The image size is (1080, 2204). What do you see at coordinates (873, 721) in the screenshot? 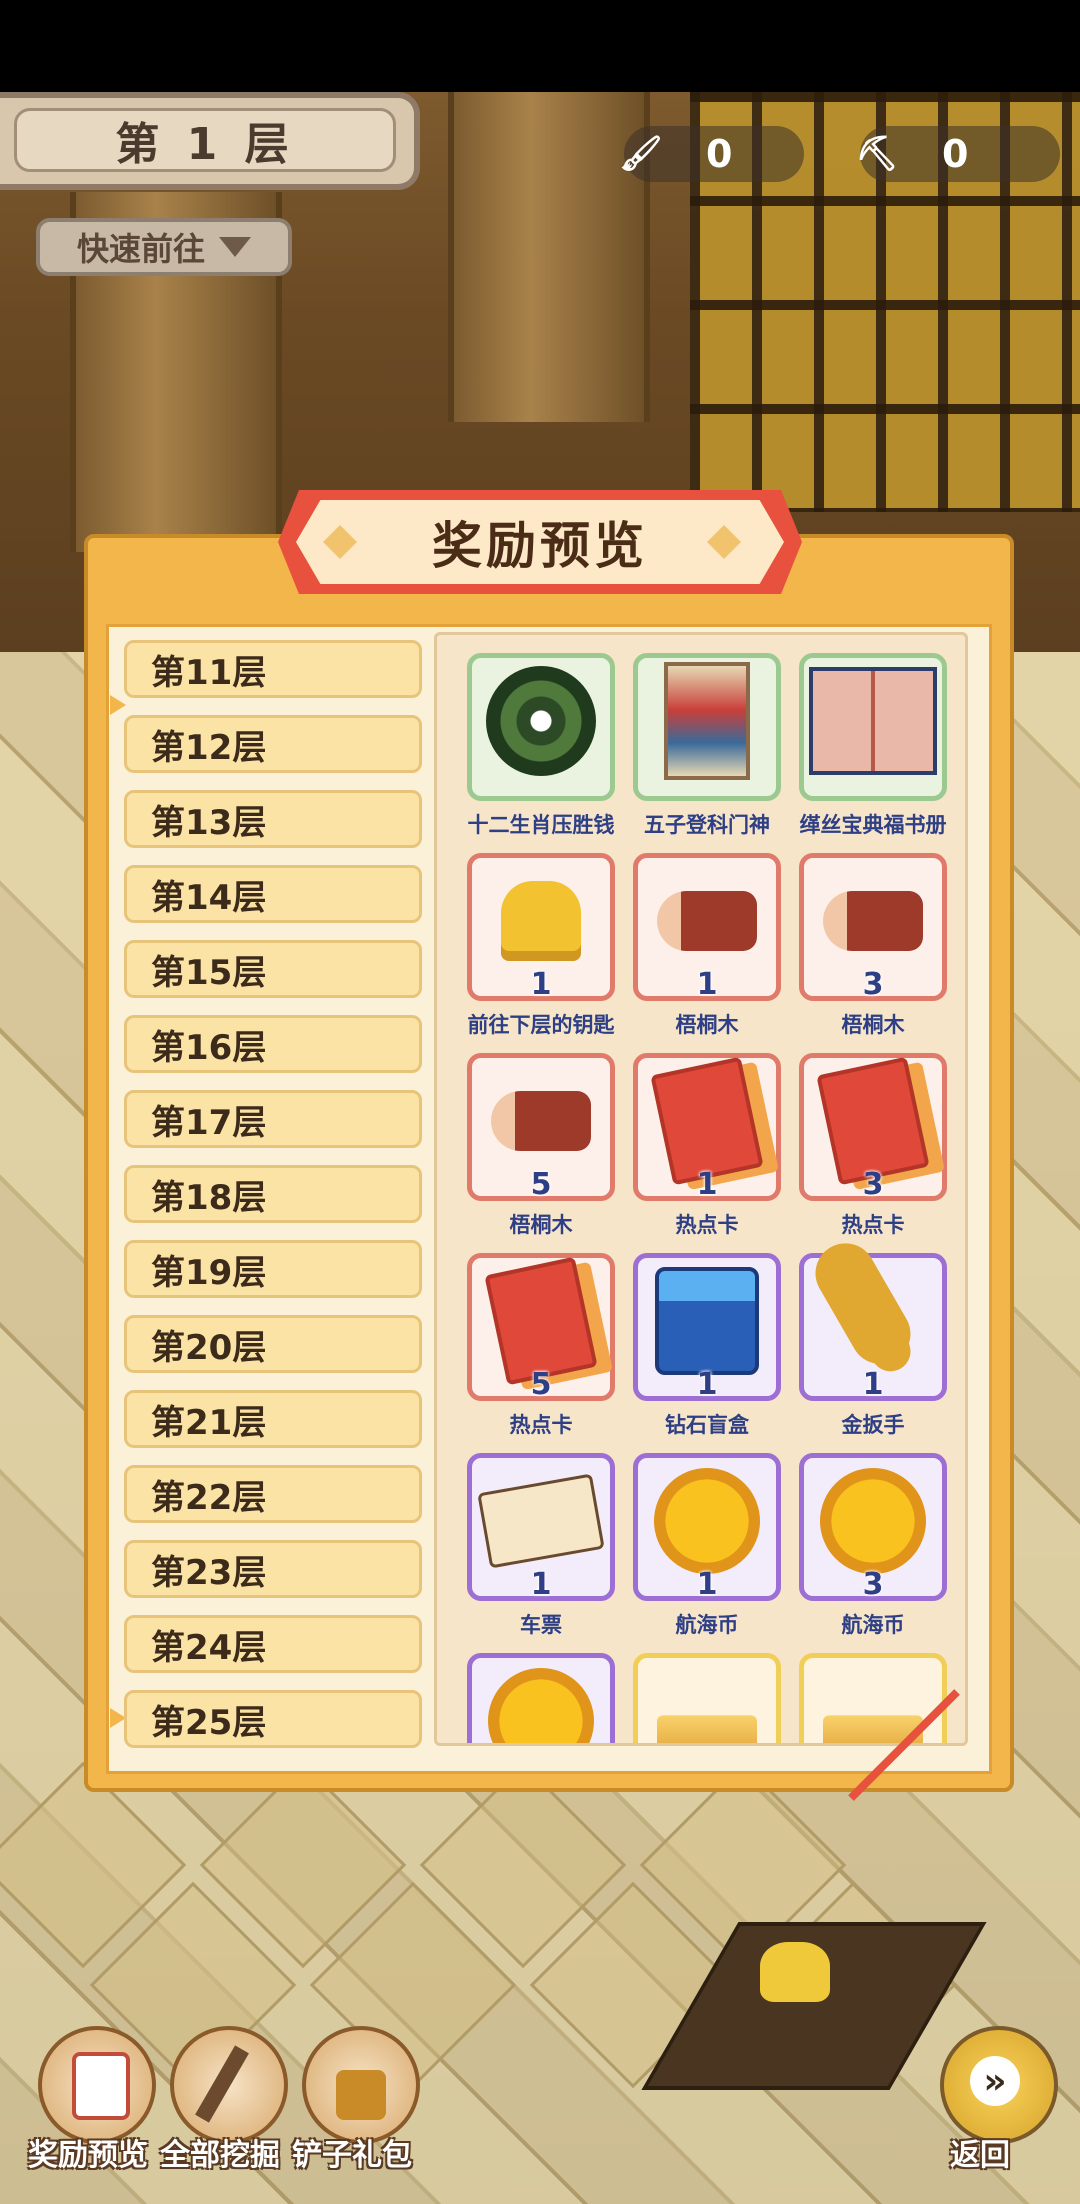
I see `silk-book-icon` at bounding box center [873, 721].